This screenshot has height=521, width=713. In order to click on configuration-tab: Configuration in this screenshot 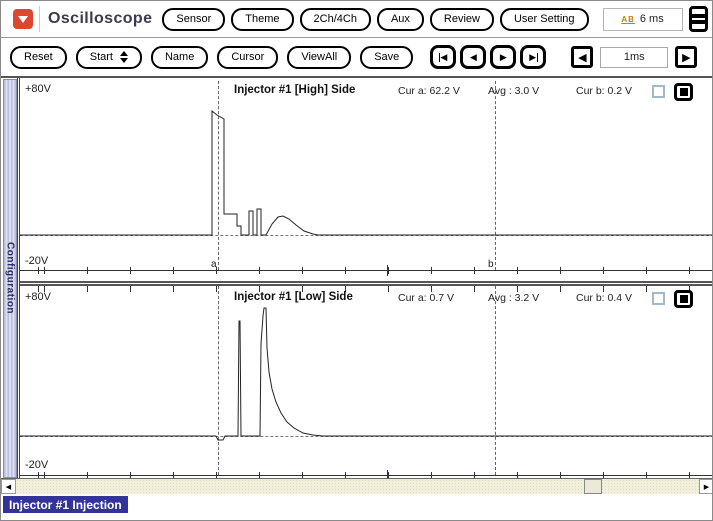, I will do `click(10, 278)`.